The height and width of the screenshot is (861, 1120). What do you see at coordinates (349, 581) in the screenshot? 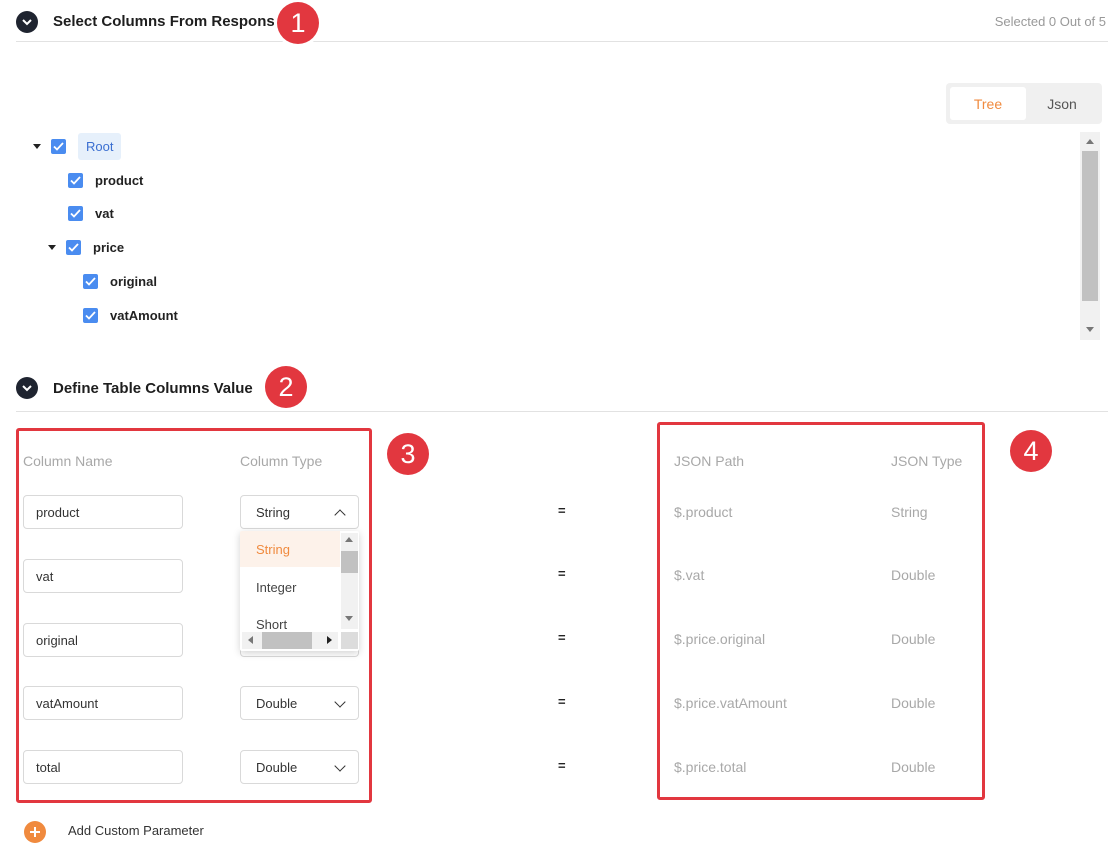
I see `dropdown-scrollbar` at bounding box center [349, 581].